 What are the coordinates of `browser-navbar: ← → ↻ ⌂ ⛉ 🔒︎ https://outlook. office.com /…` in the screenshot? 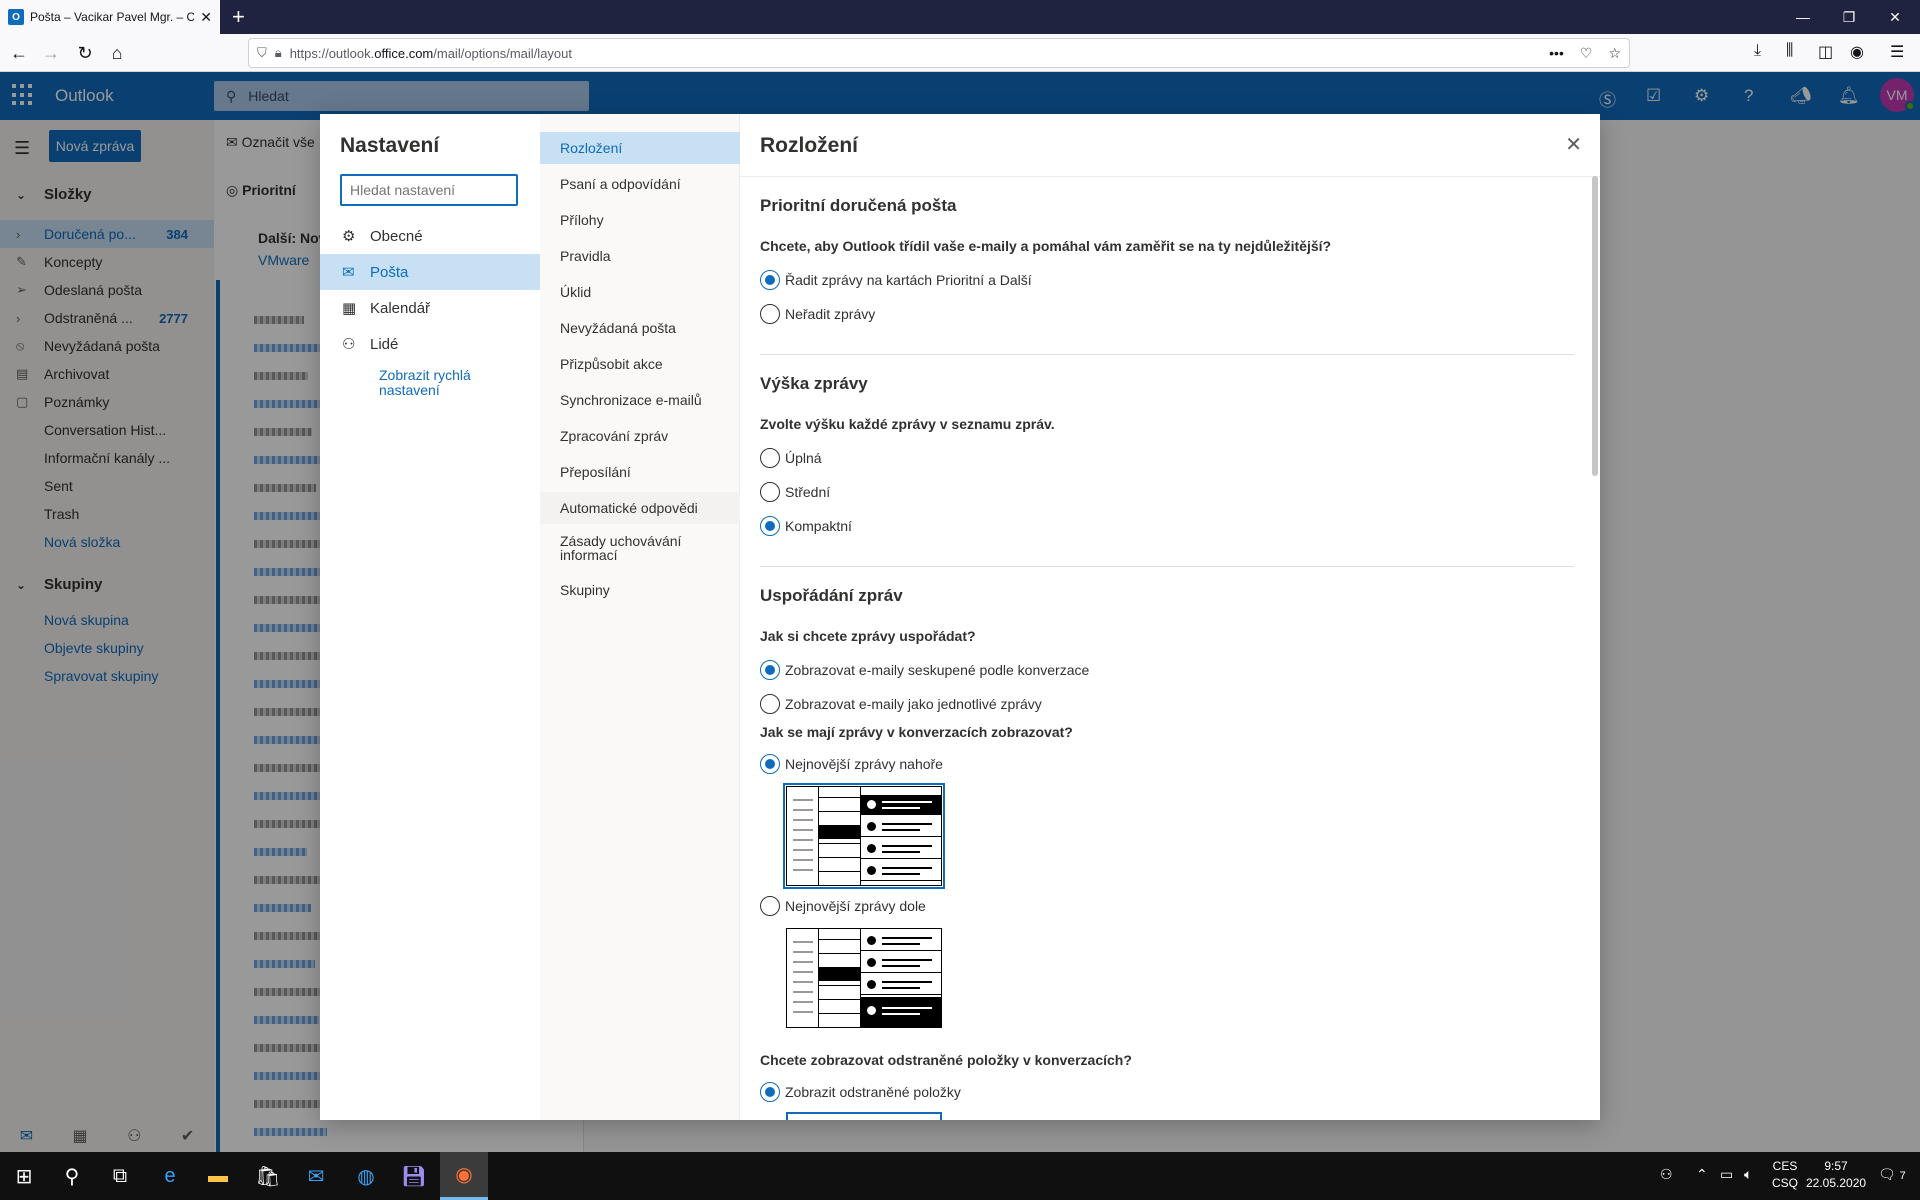 It's located at (960, 53).